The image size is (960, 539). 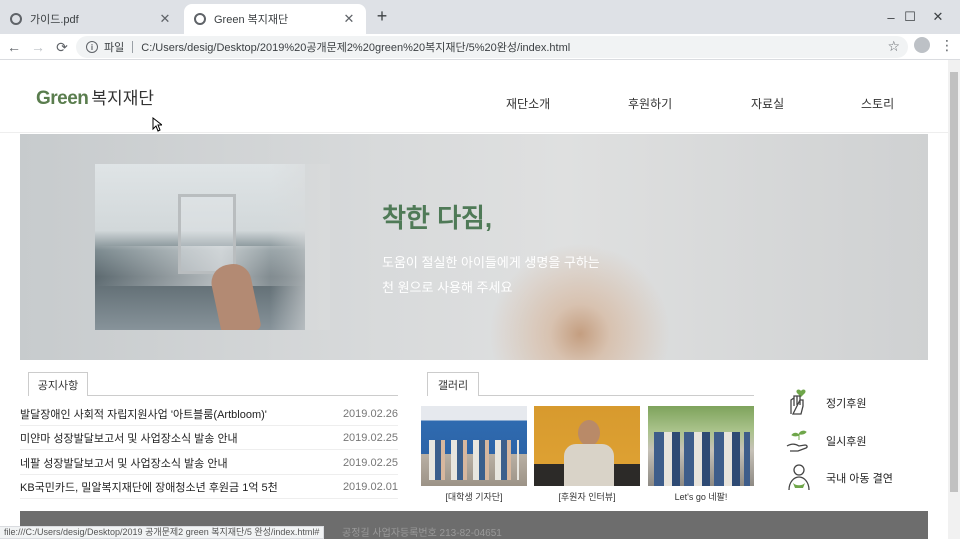 What do you see at coordinates (938, 17) in the screenshot?
I see `close-window-button: ✕` at bounding box center [938, 17].